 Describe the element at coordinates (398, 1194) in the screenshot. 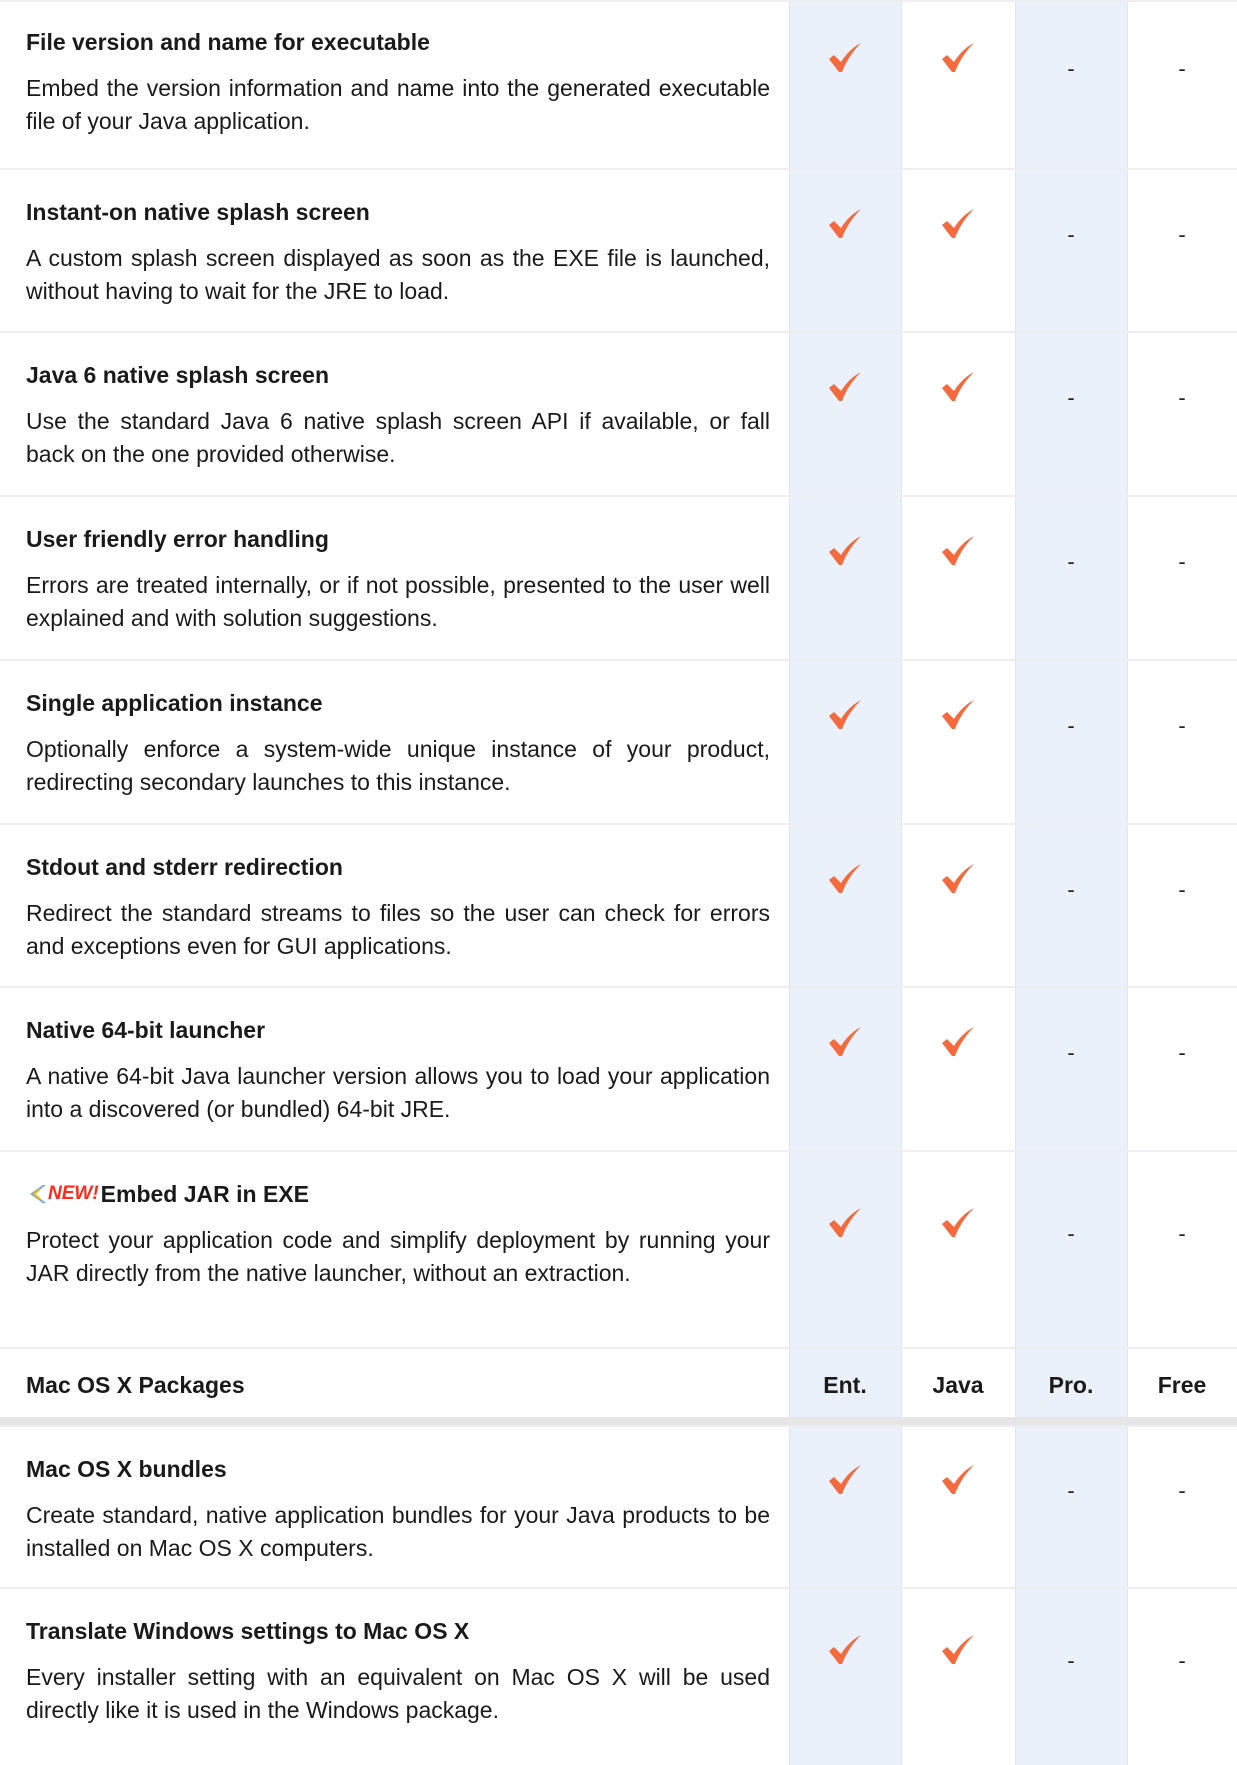

I see `feature-title: NEW! Embed JAR in EXE` at that location.